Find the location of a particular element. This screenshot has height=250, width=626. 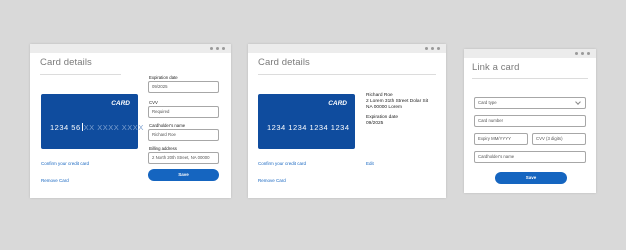

billing-address-line2: NA 00000 Lorem is located at coordinates (384, 107).